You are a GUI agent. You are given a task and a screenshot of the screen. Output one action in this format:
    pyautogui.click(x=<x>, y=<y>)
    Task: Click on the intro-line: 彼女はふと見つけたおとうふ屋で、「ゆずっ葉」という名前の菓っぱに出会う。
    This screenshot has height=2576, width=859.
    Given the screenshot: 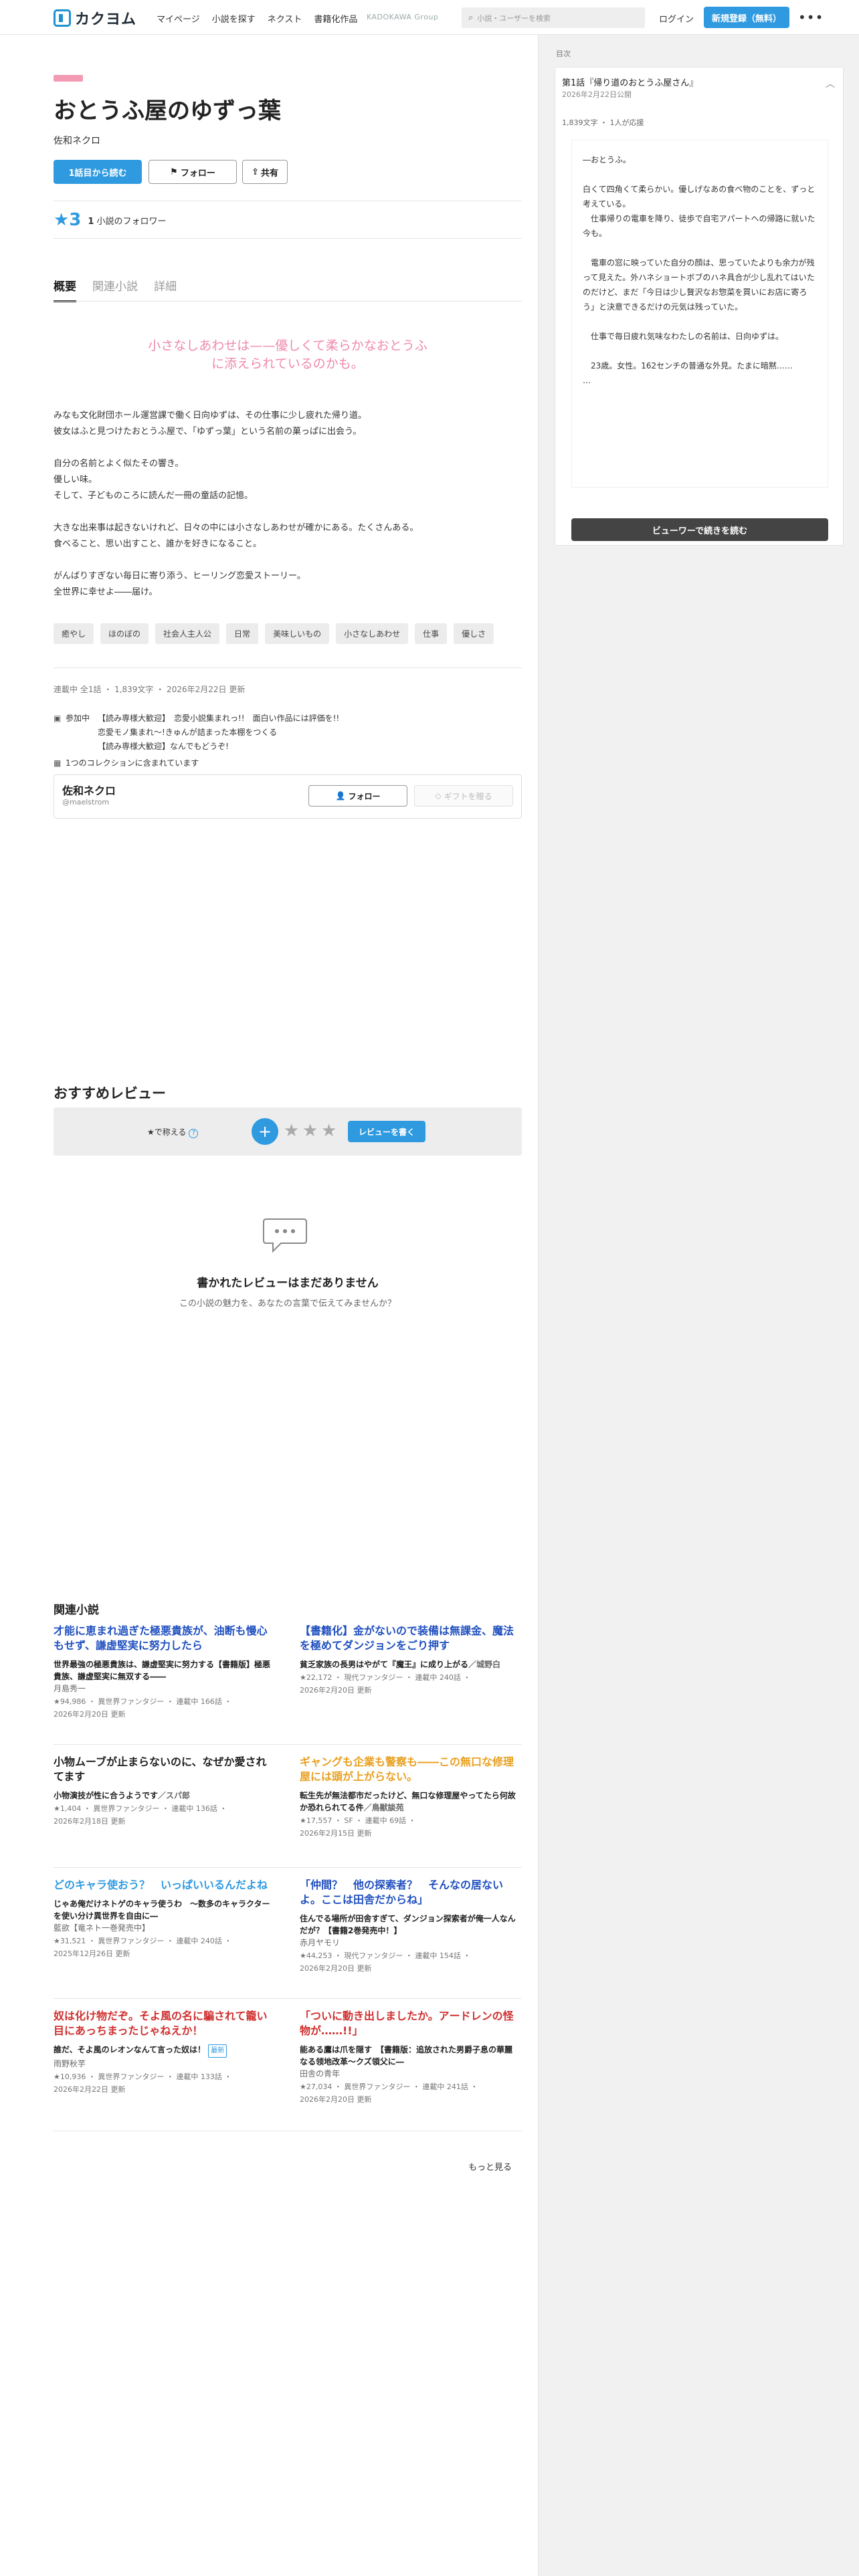 What is the action you would take?
    pyautogui.click(x=208, y=432)
    